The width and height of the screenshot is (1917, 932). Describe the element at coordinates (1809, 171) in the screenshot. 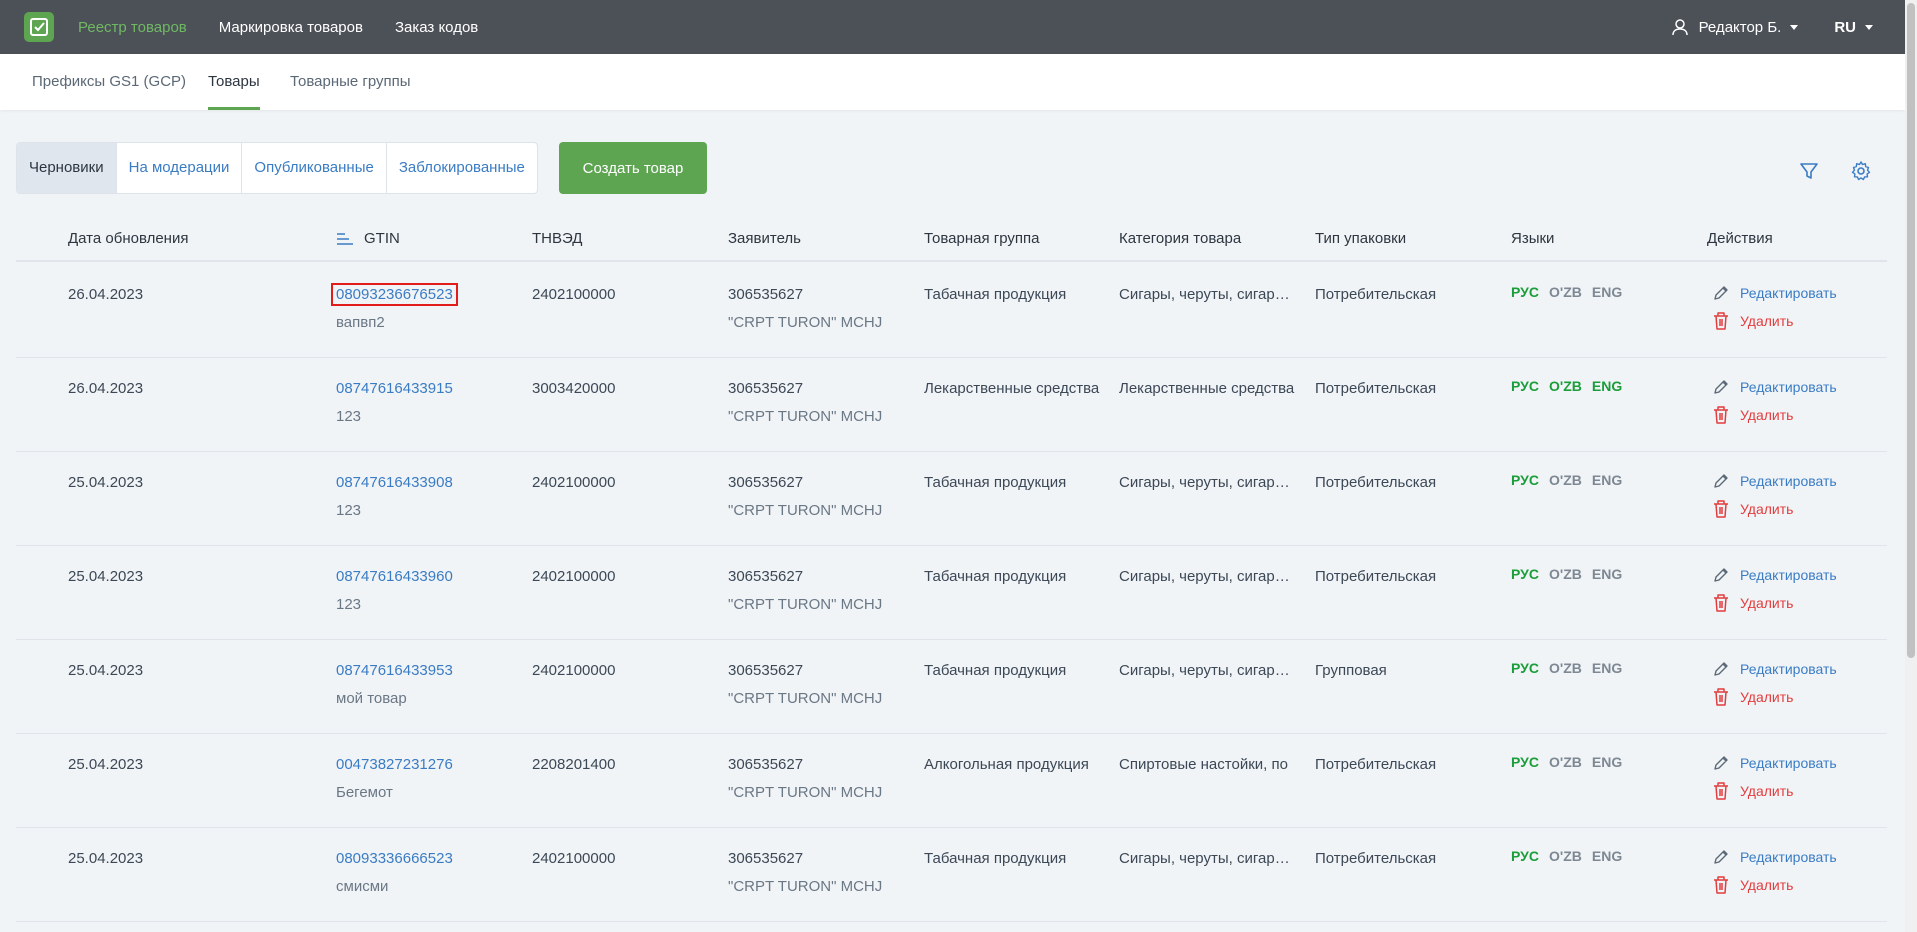

I see `filter-icon` at that location.